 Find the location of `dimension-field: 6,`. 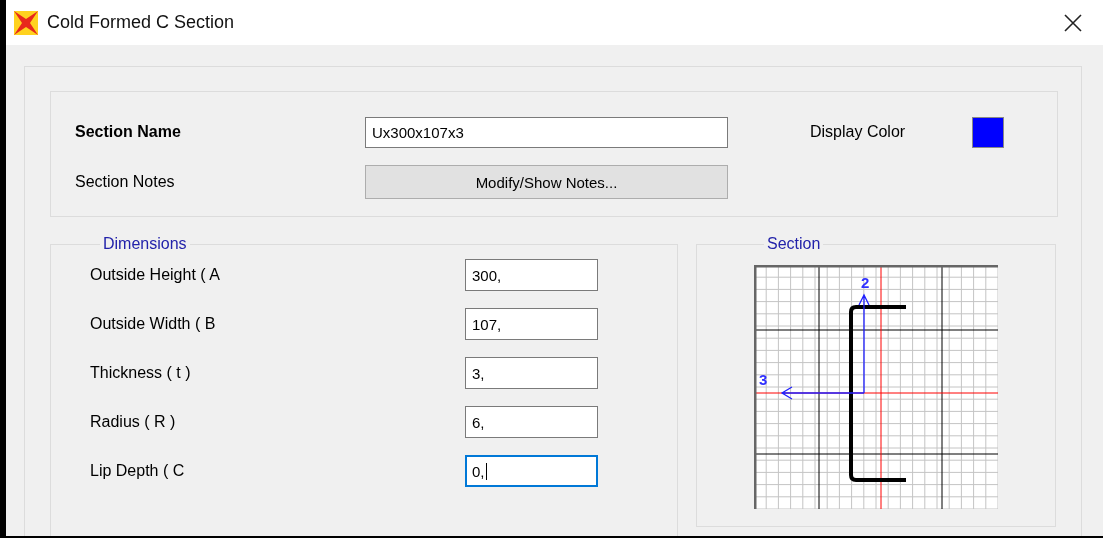

dimension-field: 6, is located at coordinates (531, 422).